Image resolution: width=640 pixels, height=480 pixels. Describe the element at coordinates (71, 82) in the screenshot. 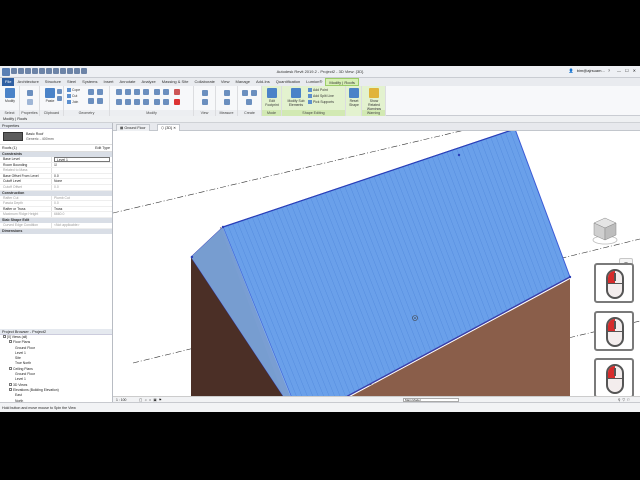

I see `ribbon-tab-steel: Steel` at that location.